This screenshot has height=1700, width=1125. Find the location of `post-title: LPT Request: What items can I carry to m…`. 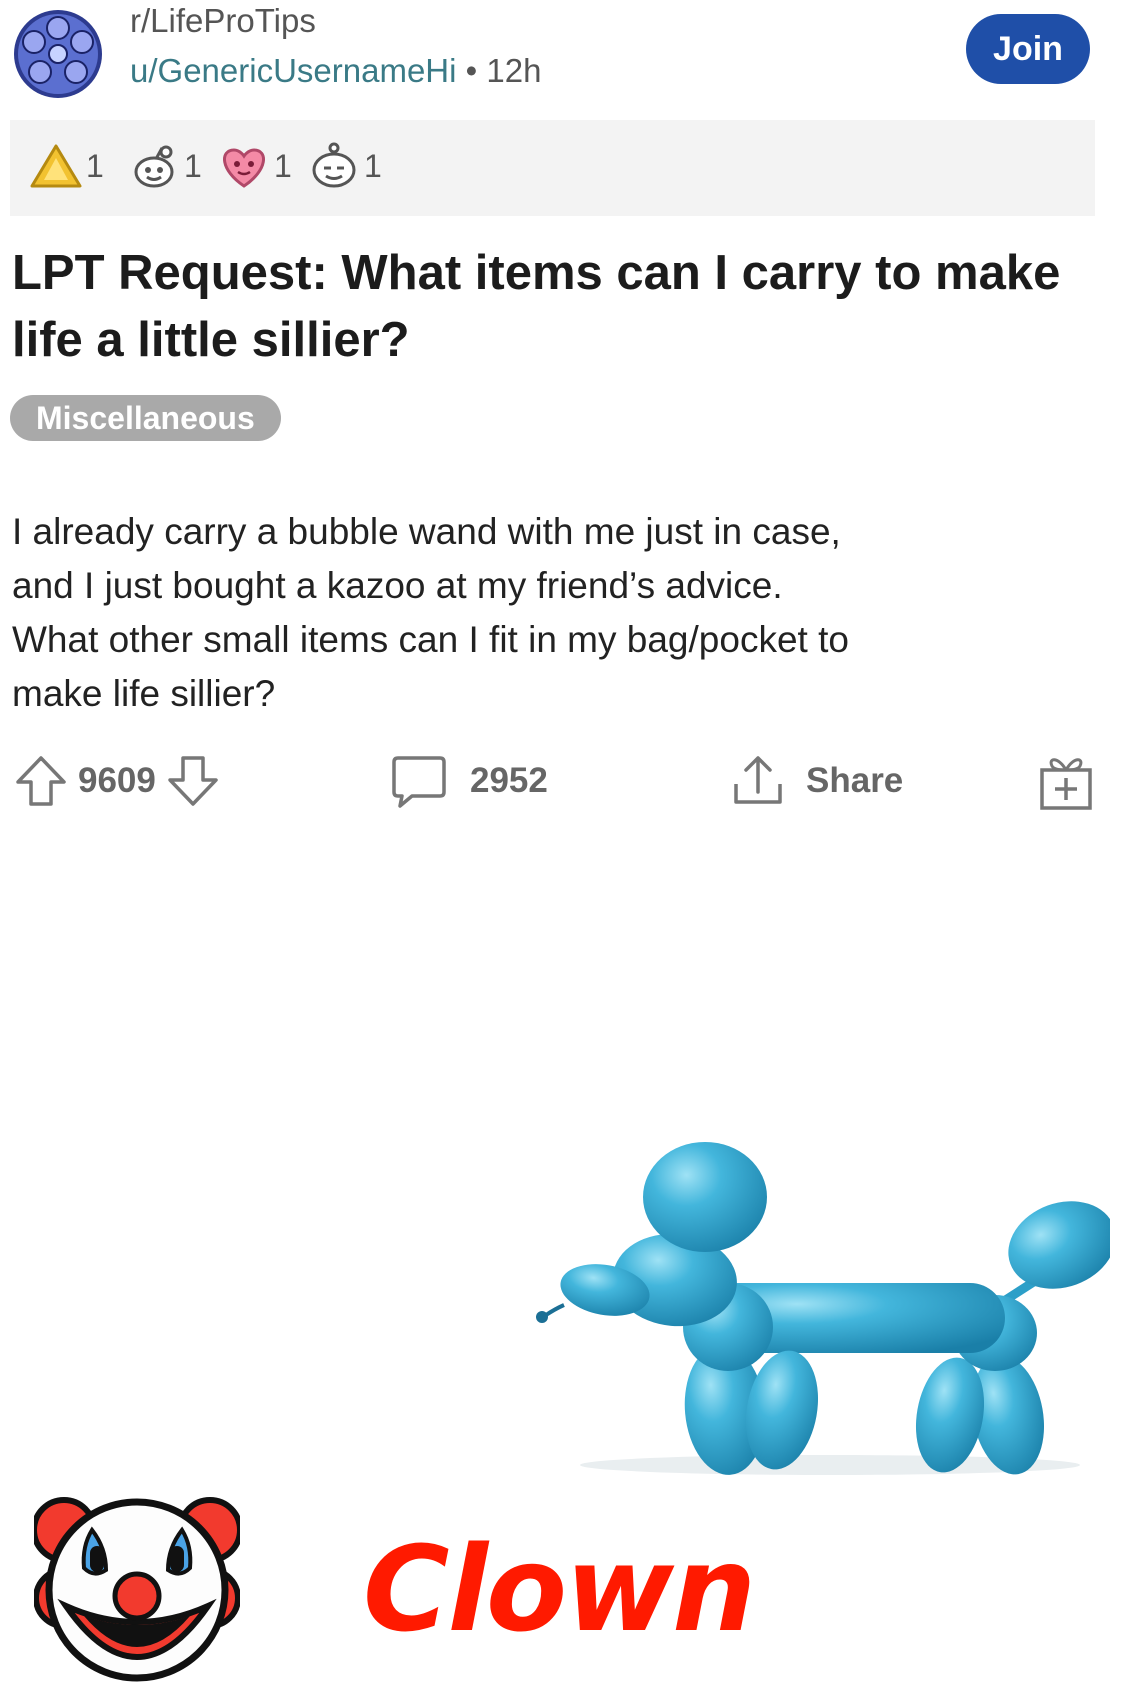

post-title: LPT Request: What items can I carry to m… is located at coordinates (552, 307).